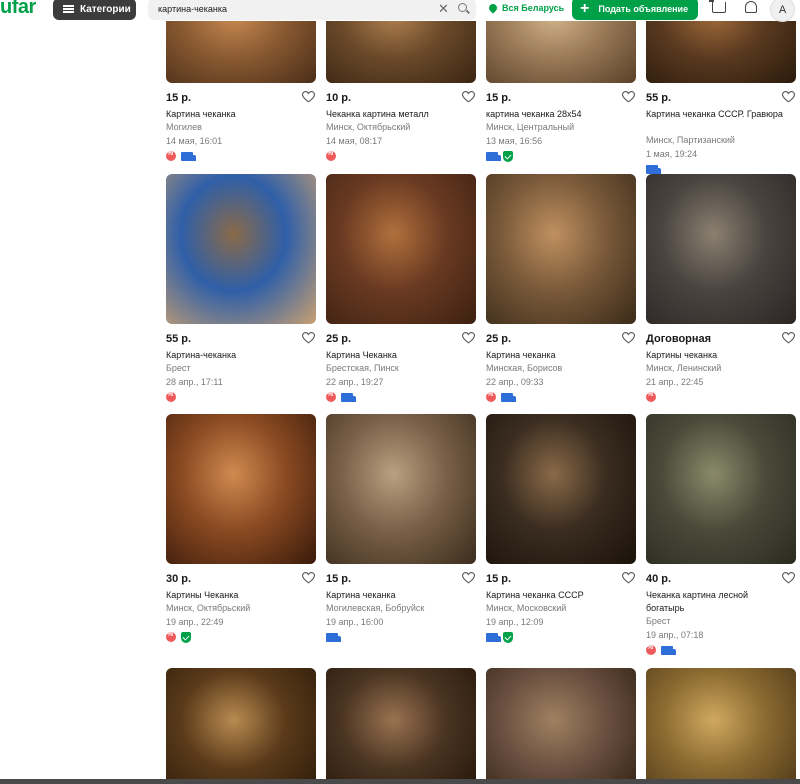 The image size is (800, 784). I want to click on listing-location: Могилевская, Бобруйск, so click(375, 608).